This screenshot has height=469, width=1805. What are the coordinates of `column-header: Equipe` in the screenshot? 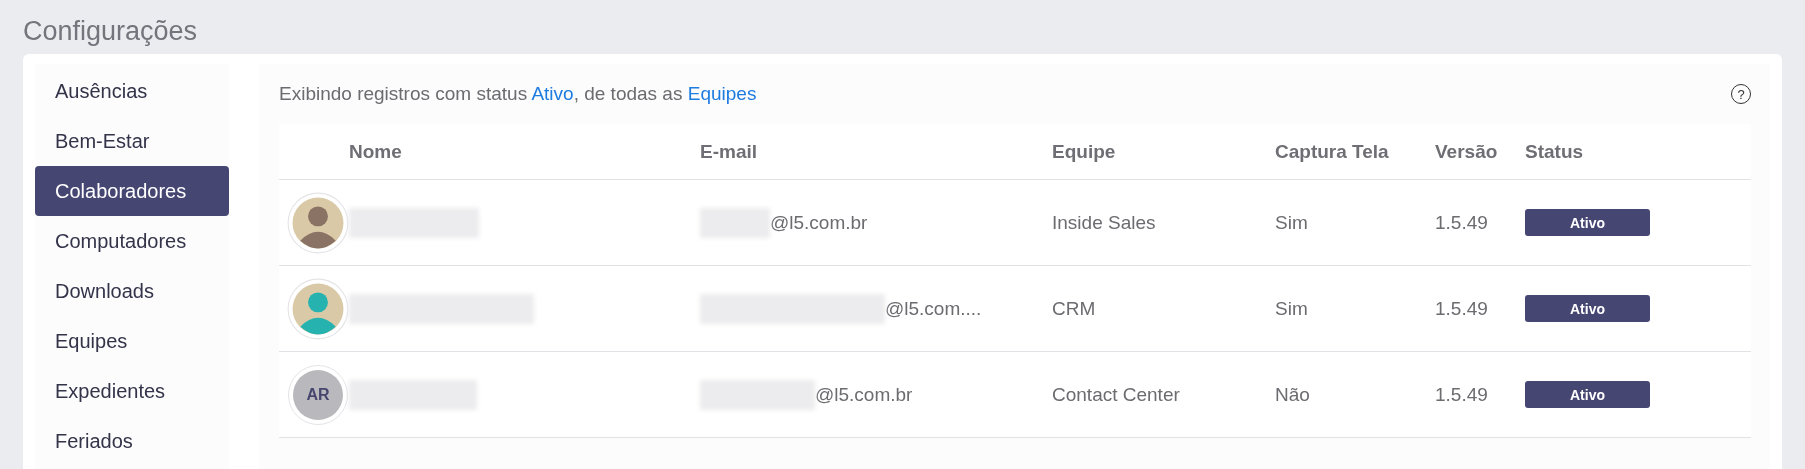 It's located at (1084, 151).